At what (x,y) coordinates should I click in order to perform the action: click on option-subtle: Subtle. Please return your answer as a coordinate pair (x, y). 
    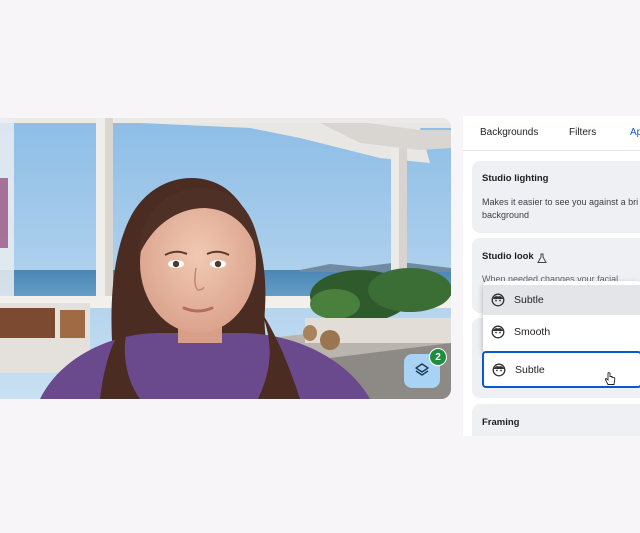
    Looking at the image, I should click on (561, 300).